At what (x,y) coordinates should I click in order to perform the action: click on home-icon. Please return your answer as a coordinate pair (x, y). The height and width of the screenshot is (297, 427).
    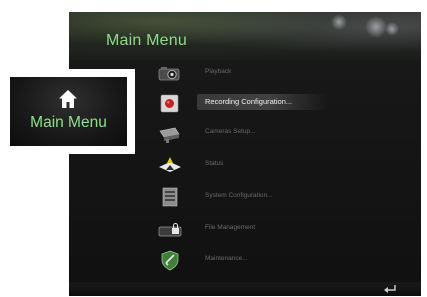
    Looking at the image, I should click on (68, 99).